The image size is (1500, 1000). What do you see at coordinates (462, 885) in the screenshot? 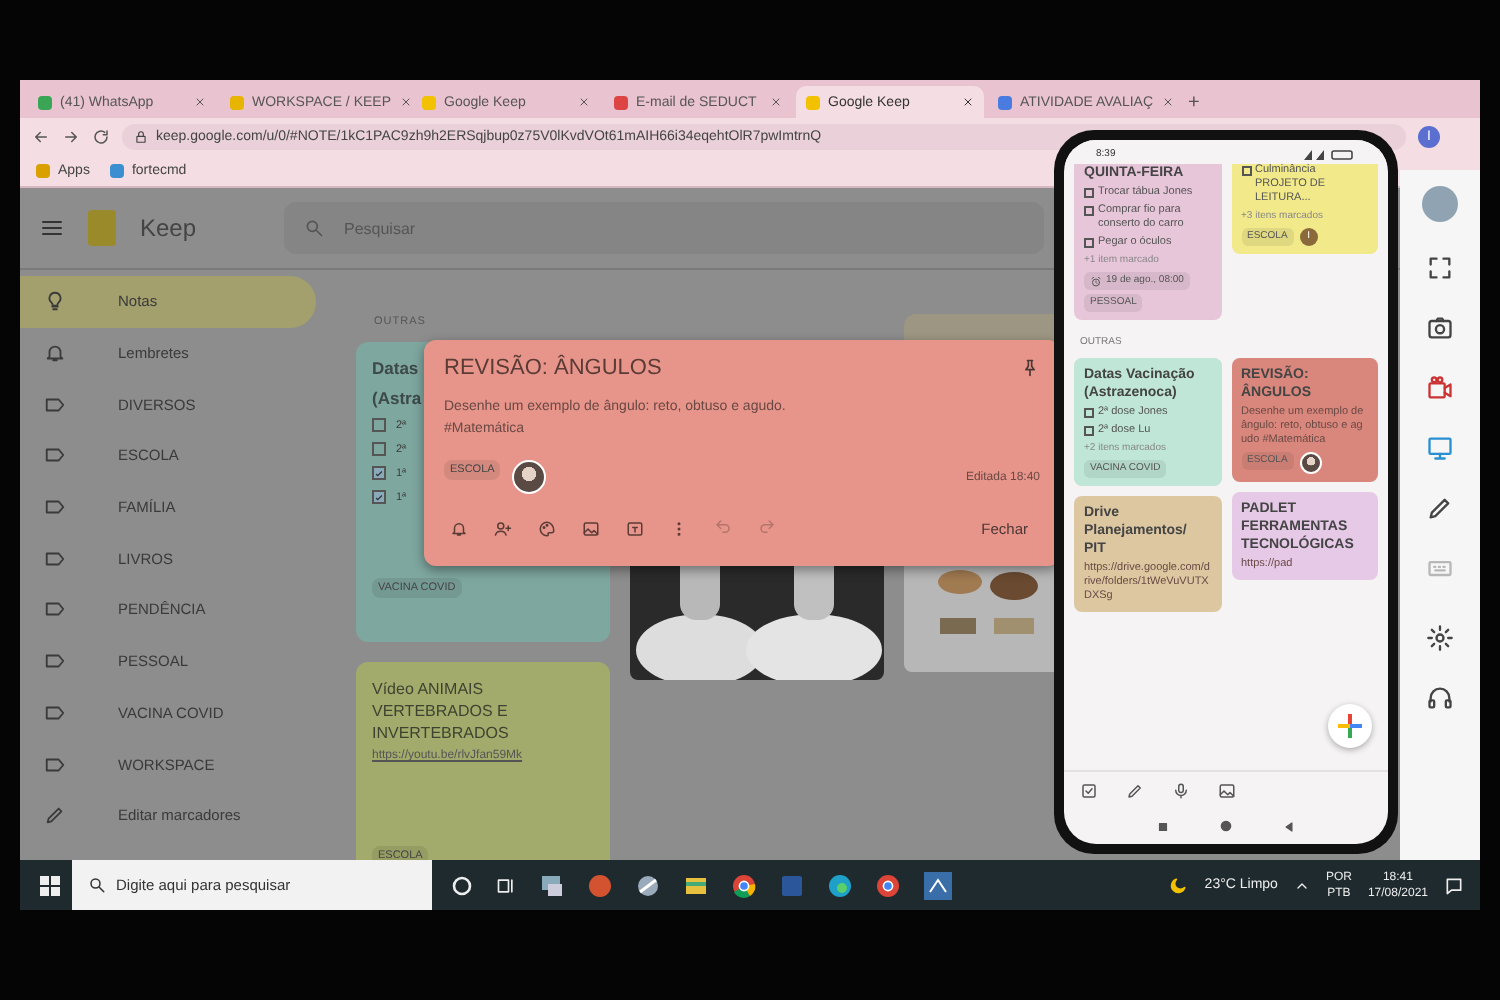
I see `circle-icon` at bounding box center [462, 885].